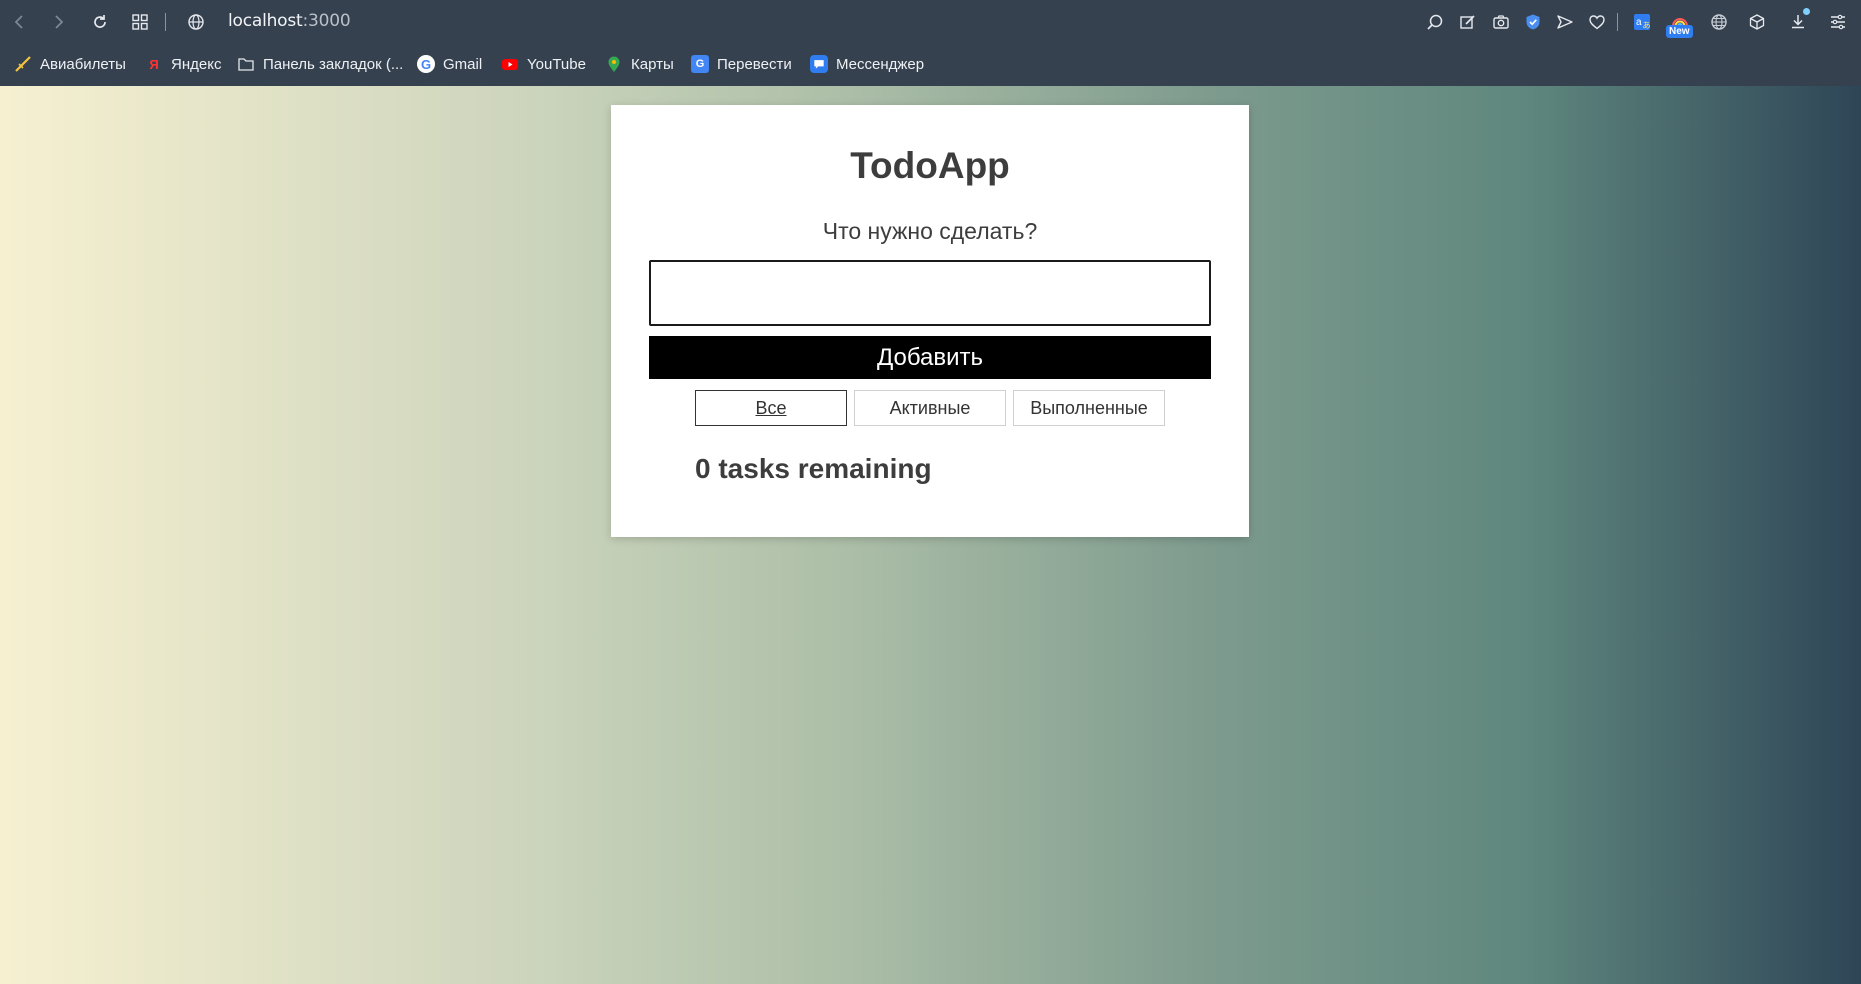  Describe the element at coordinates (1501, 22) in the screenshot. I see `camera-icon` at that location.